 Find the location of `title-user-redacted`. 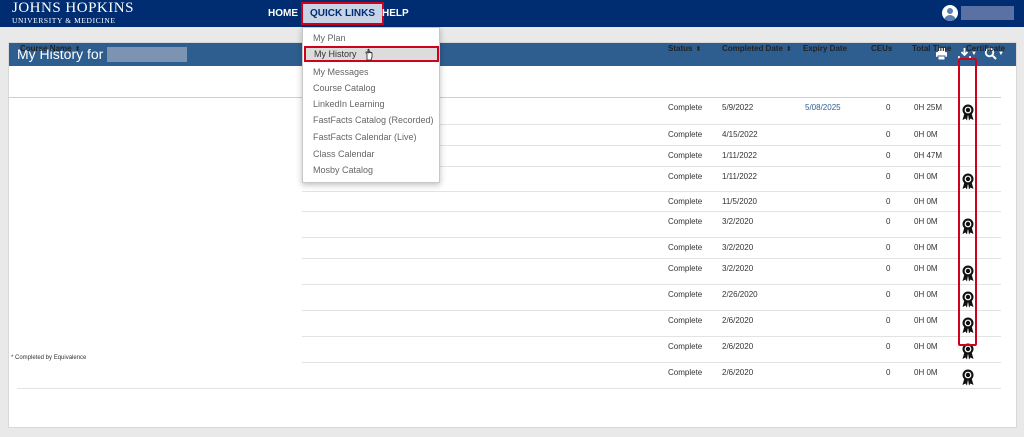

title-user-redacted is located at coordinates (147, 54).